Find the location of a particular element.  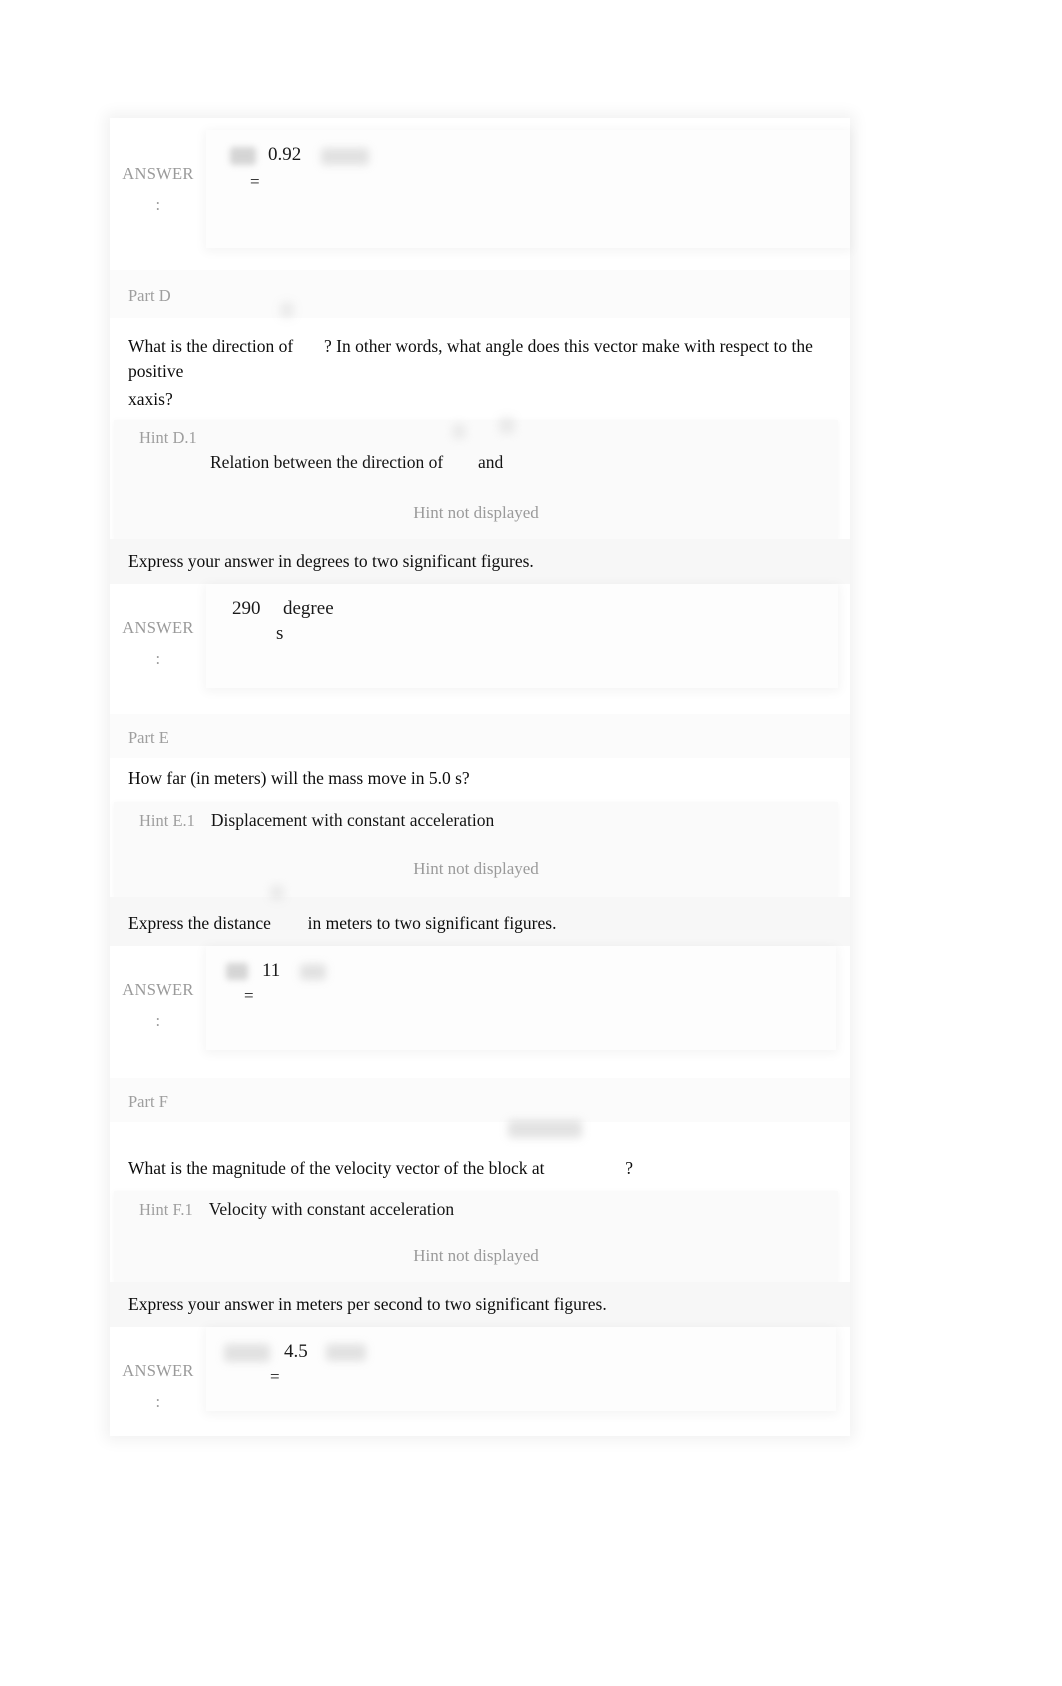

answer-equals-partE: = is located at coordinates (249, 995).